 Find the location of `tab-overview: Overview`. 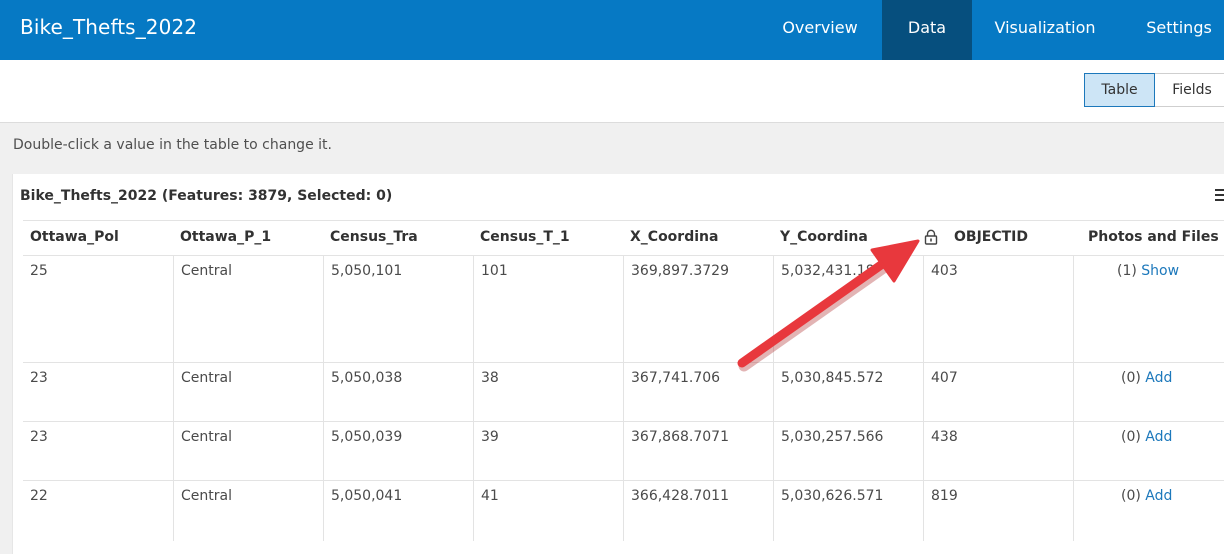

tab-overview: Overview is located at coordinates (820, 30).